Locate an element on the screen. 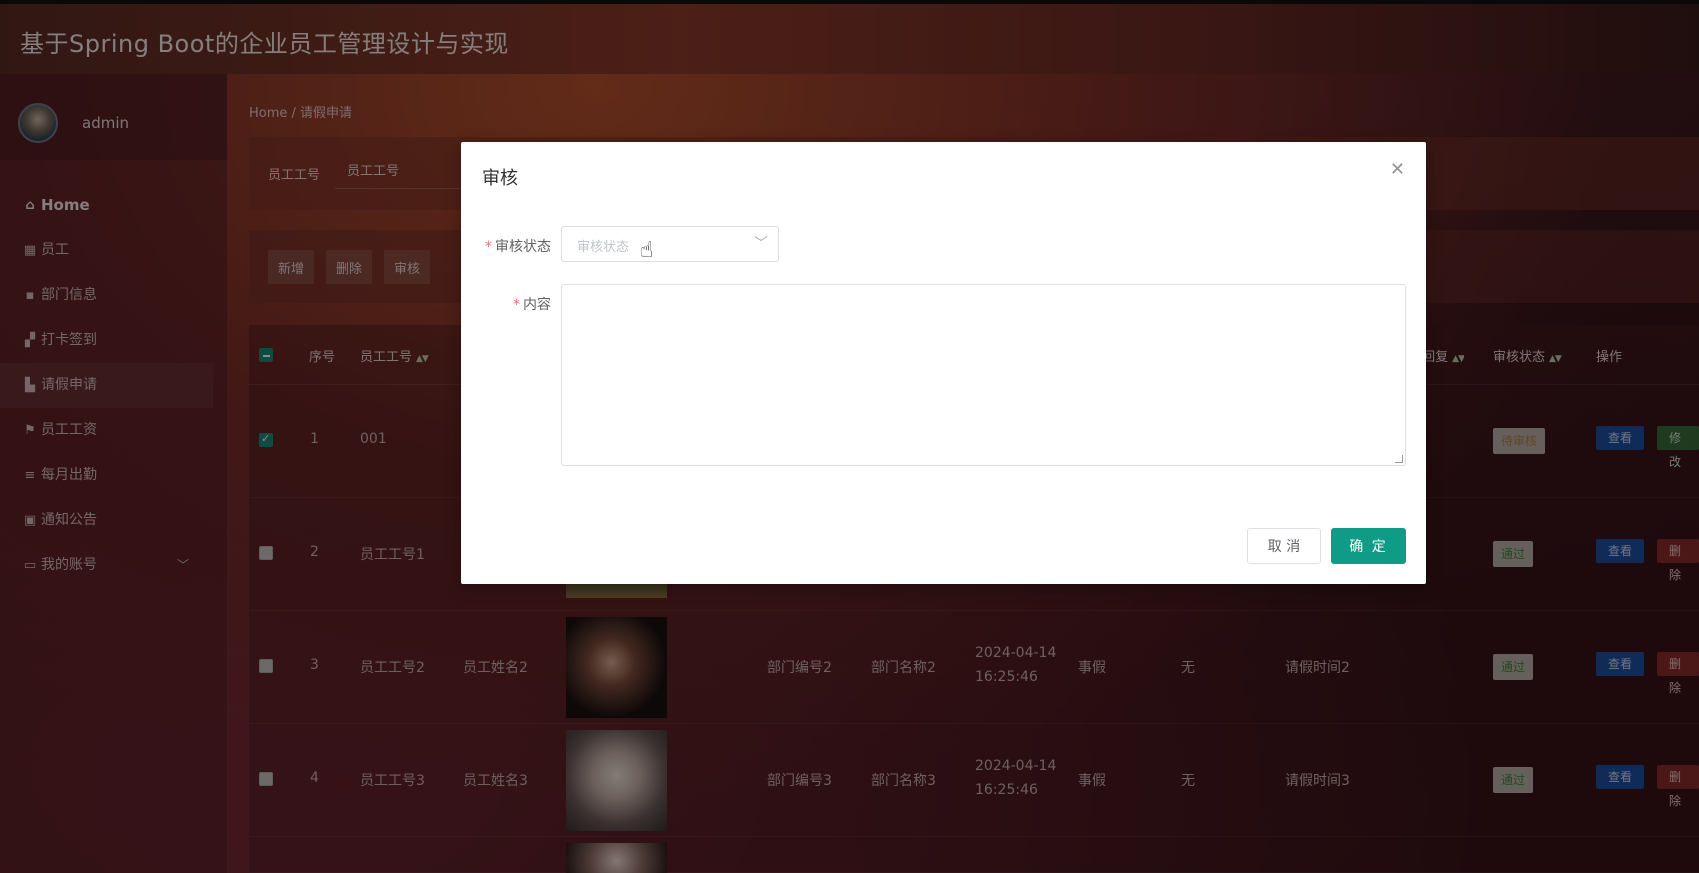 Image resolution: width=1699 pixels, height=873 pixels. pointer-cursor-icon: ☝ is located at coordinates (647, 250).